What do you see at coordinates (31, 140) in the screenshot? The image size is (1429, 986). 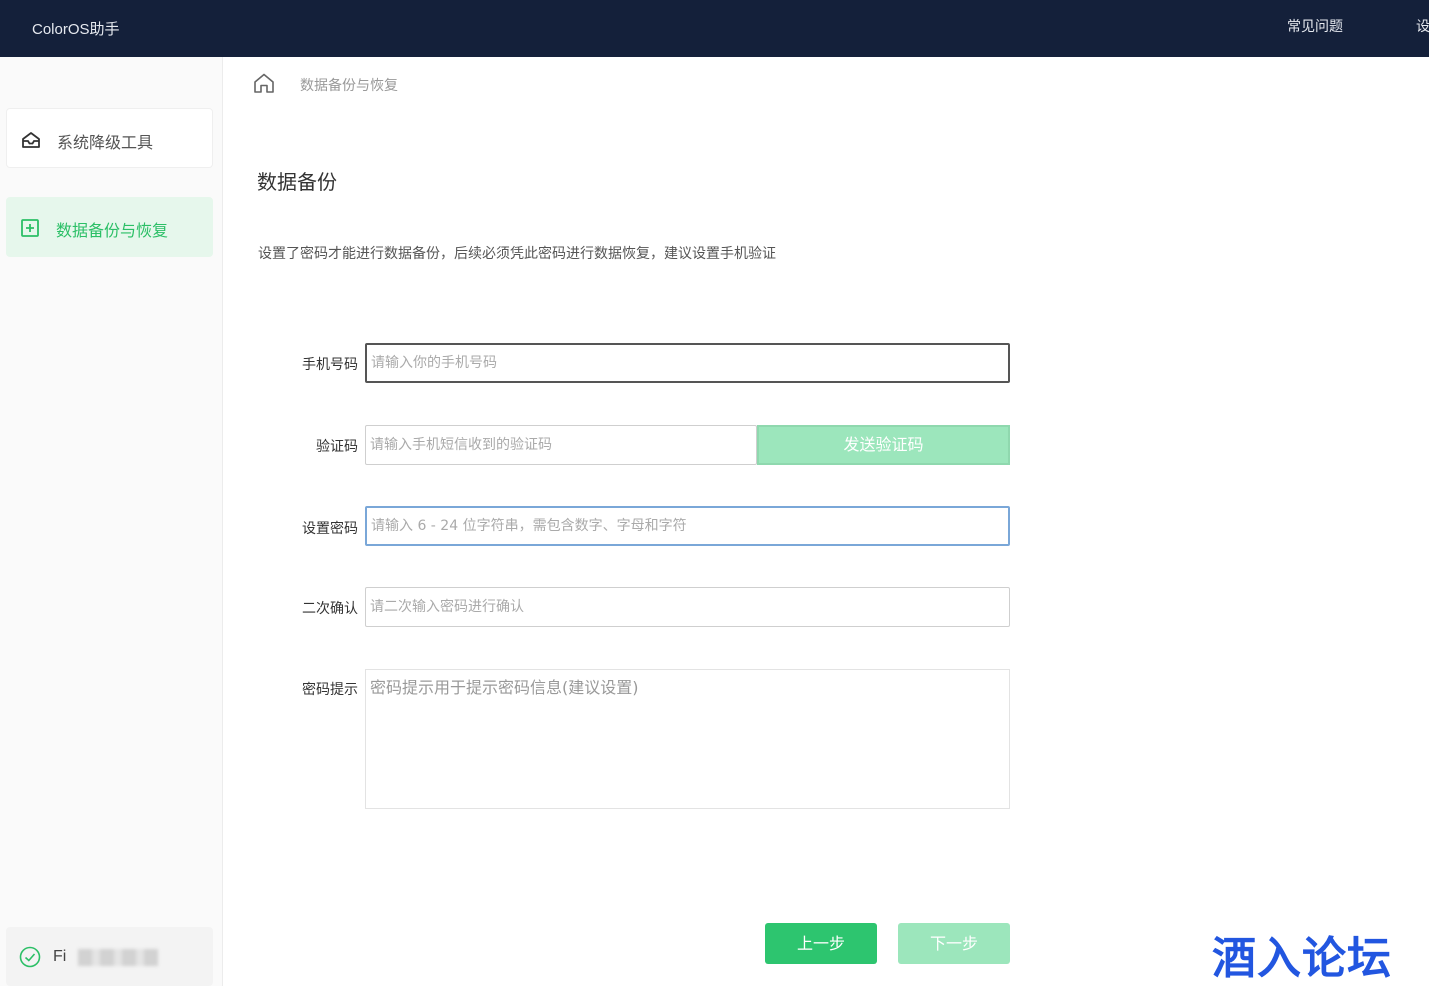 I see `downgrade-icon` at bounding box center [31, 140].